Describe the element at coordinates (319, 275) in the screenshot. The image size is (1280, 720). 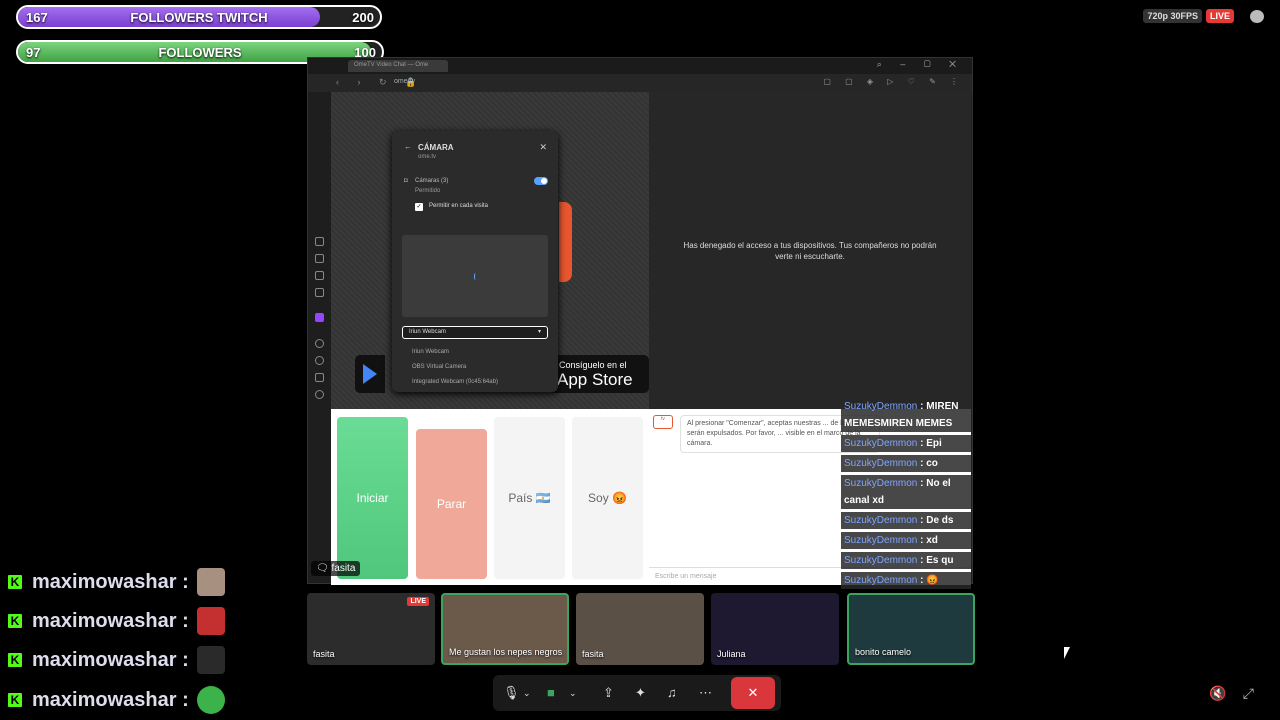
I see `image-icon` at that location.